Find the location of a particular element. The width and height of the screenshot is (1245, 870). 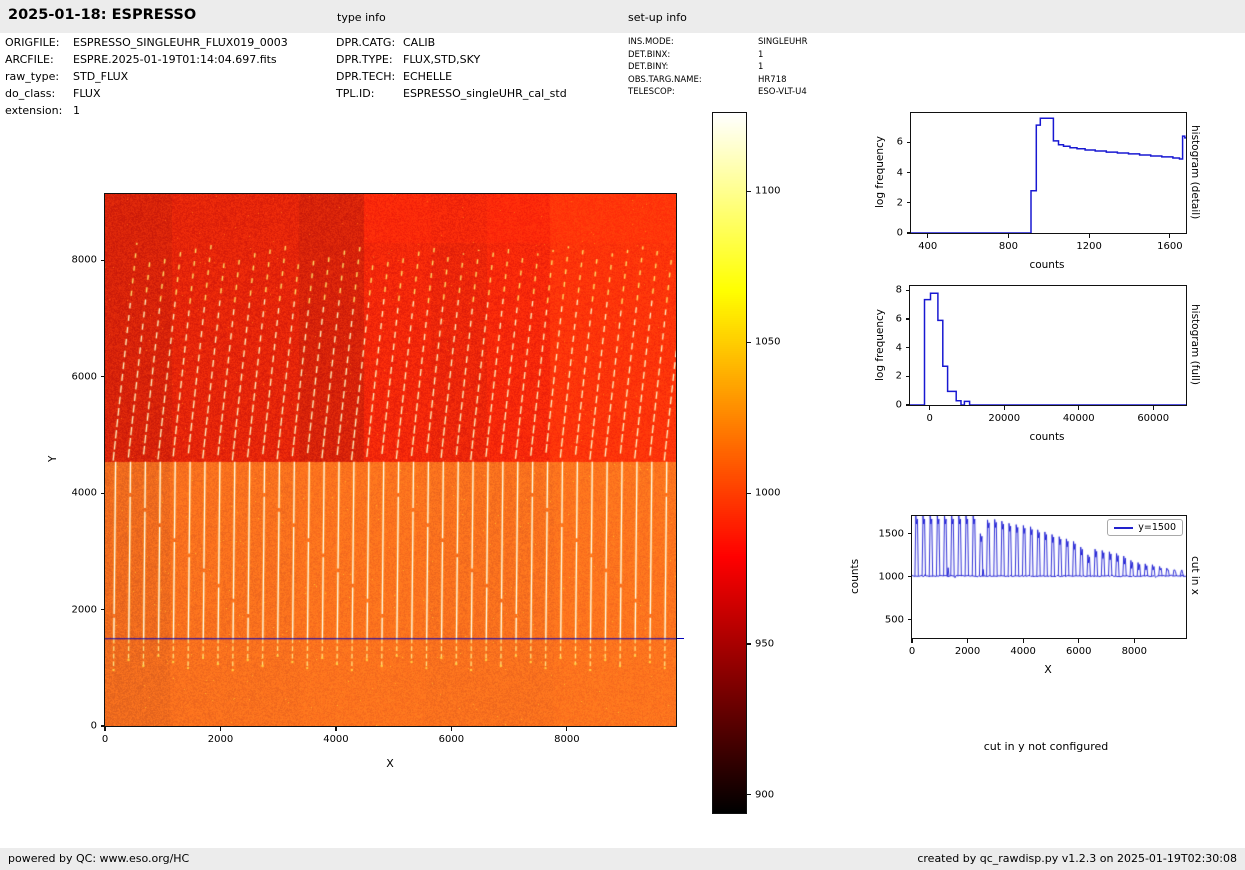

legend-label: y=1500 is located at coordinates (1157, 527).